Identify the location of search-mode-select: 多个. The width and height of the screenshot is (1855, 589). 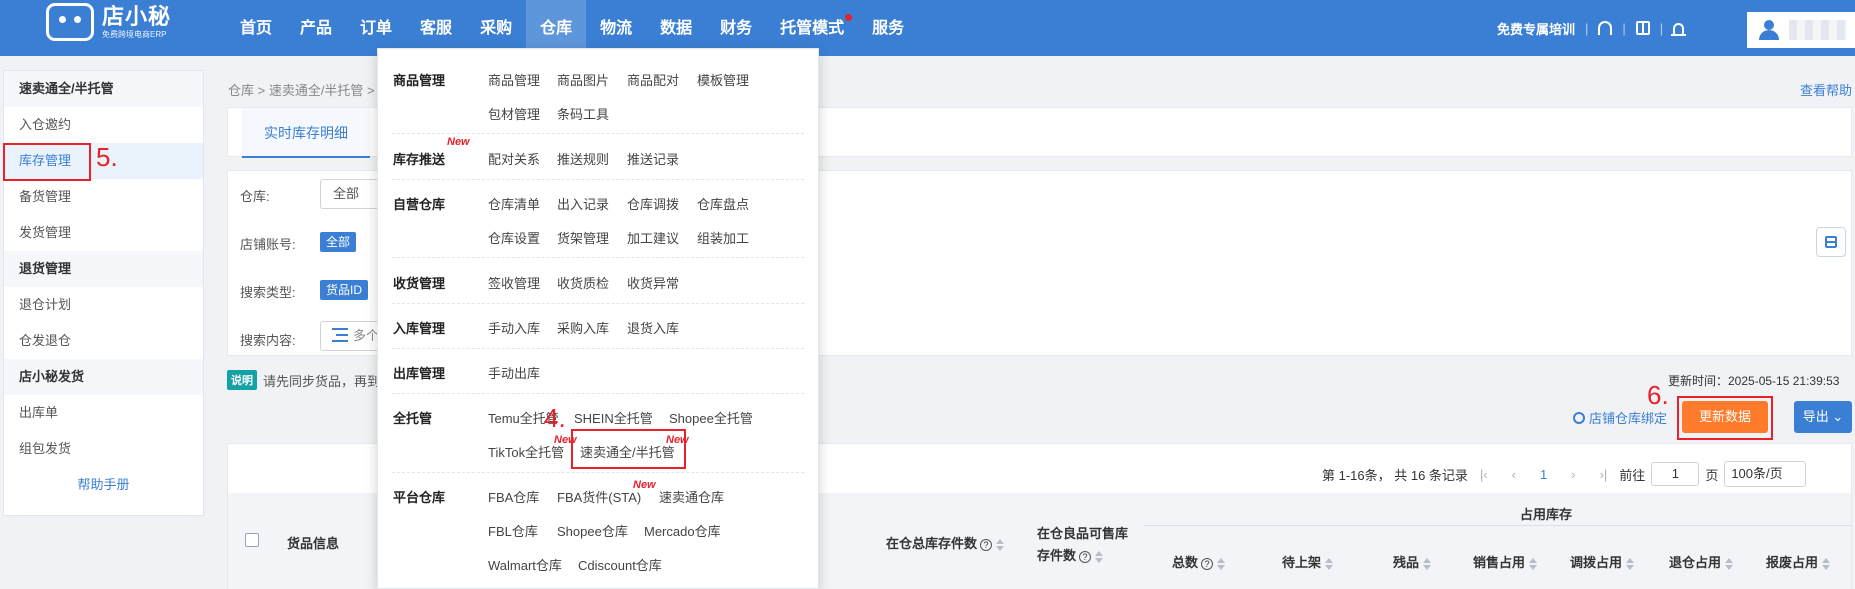
(350, 336).